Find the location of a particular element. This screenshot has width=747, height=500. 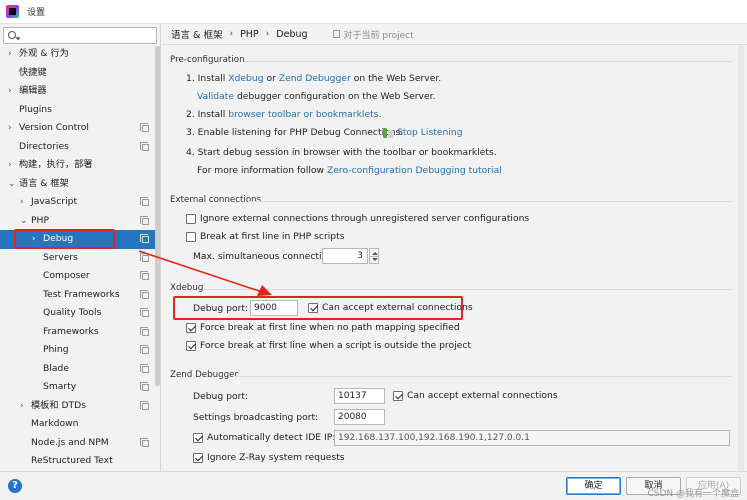

sidebar-item-label: Quality Tools is located at coordinates (72, 312).